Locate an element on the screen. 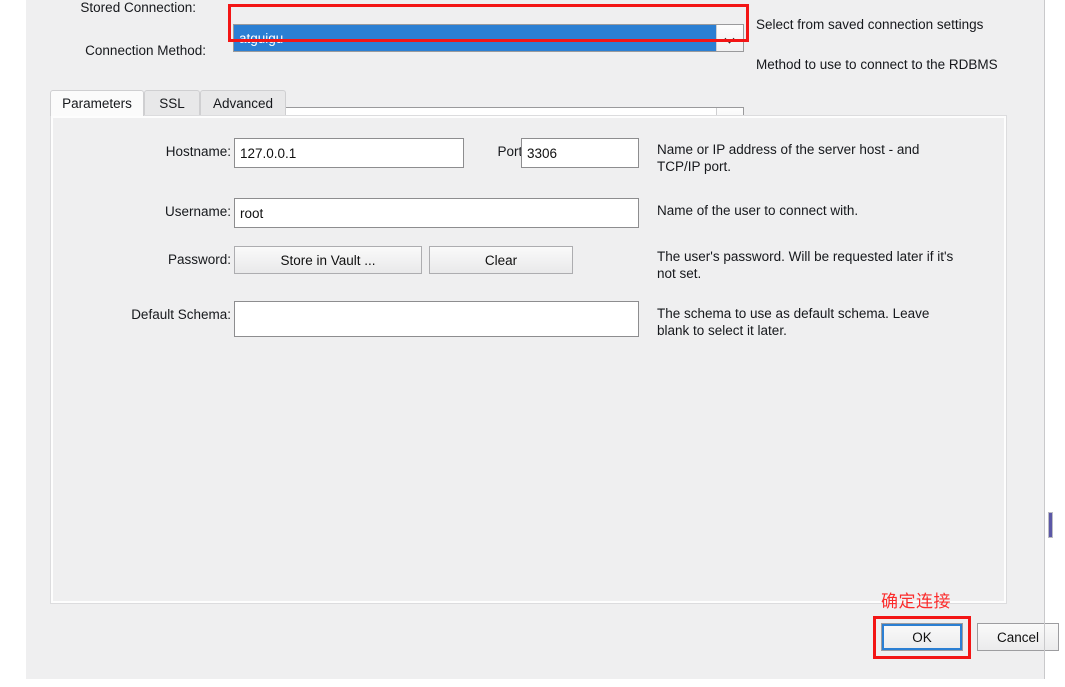 The height and width of the screenshot is (687, 1065). cancel-button-label: Cancel is located at coordinates (1018, 637).